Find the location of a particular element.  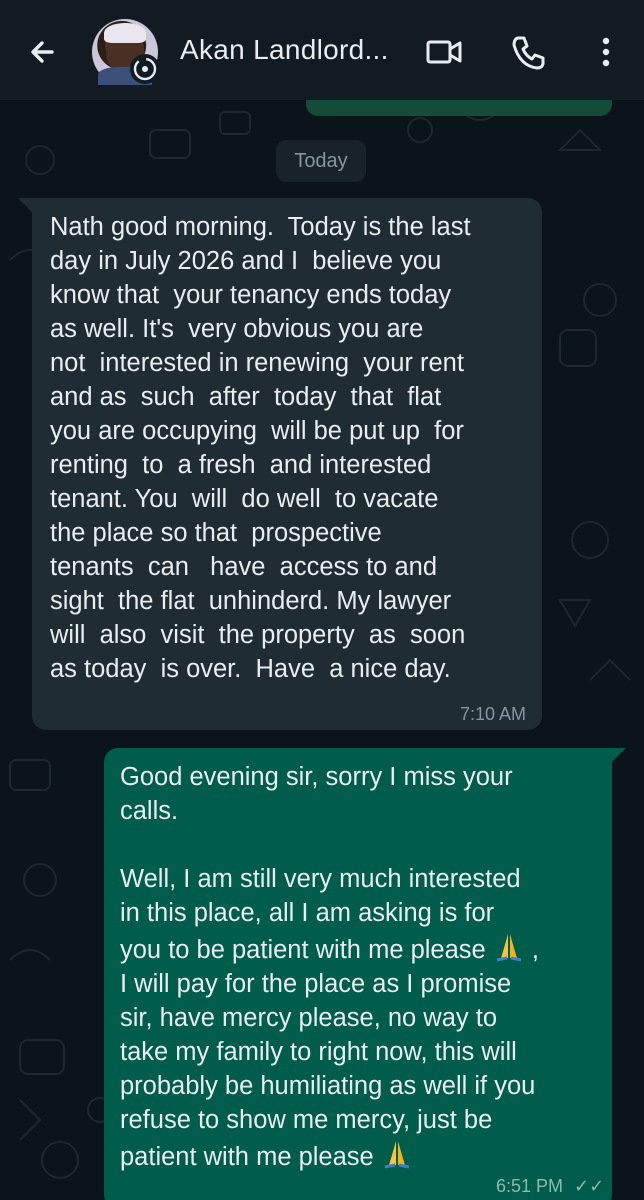

more-vertical-icon is located at coordinates (606, 52).